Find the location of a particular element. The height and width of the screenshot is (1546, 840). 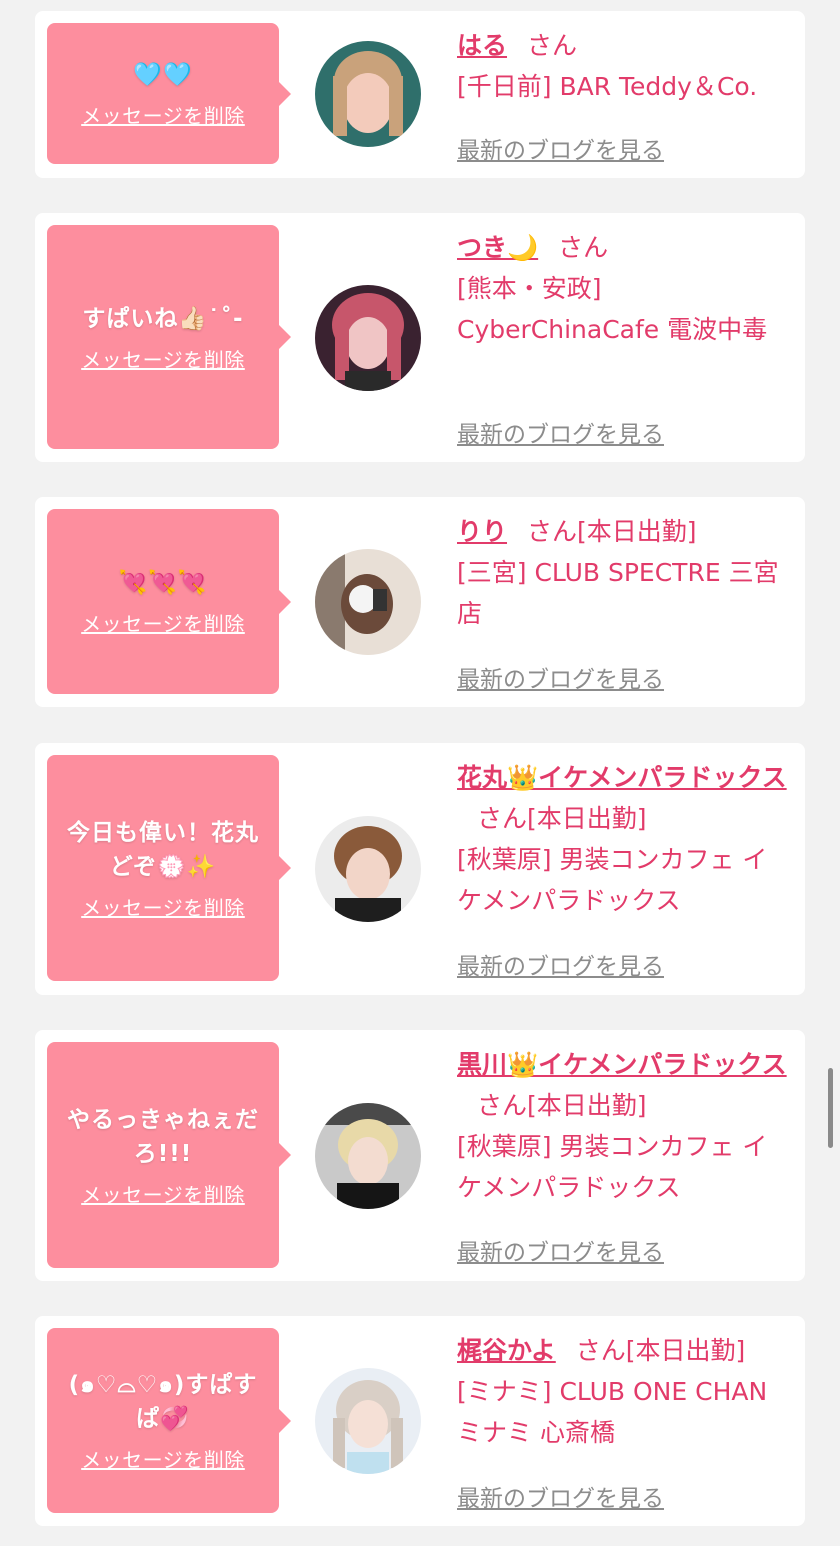

message-text: 今日も偉い！花丸どぞ💮✨ is located at coordinates (163, 849).